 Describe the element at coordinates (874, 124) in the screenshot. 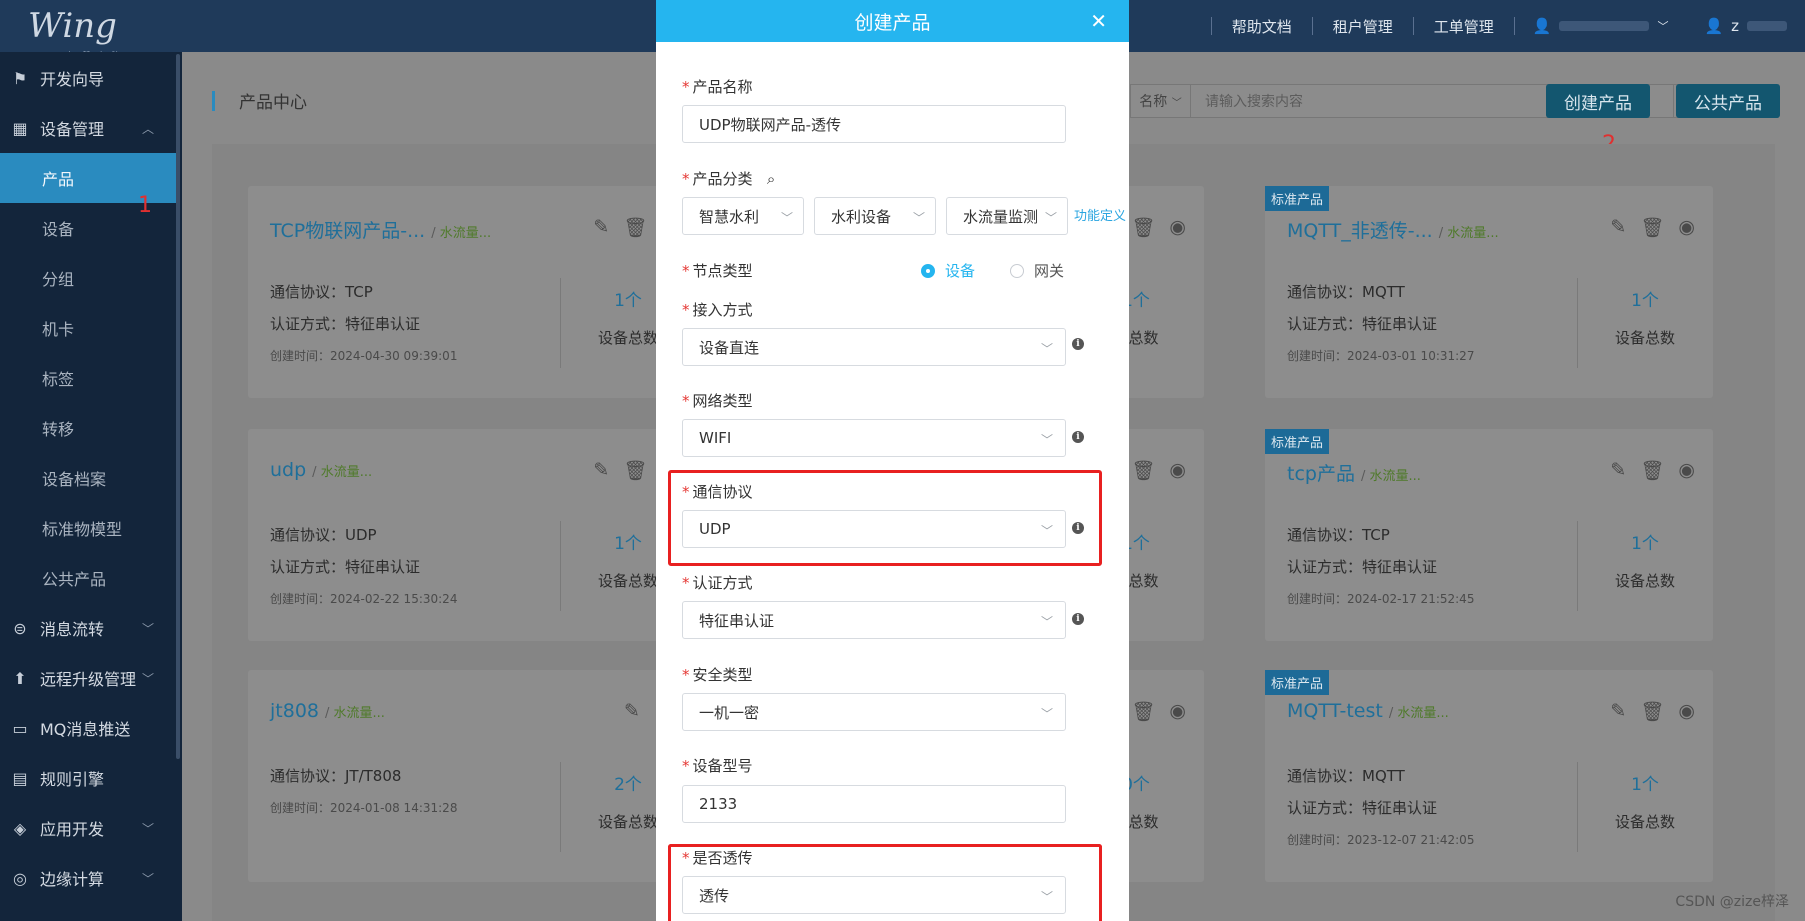

I see `product-name-input: UDP物联网产品-透传` at that location.